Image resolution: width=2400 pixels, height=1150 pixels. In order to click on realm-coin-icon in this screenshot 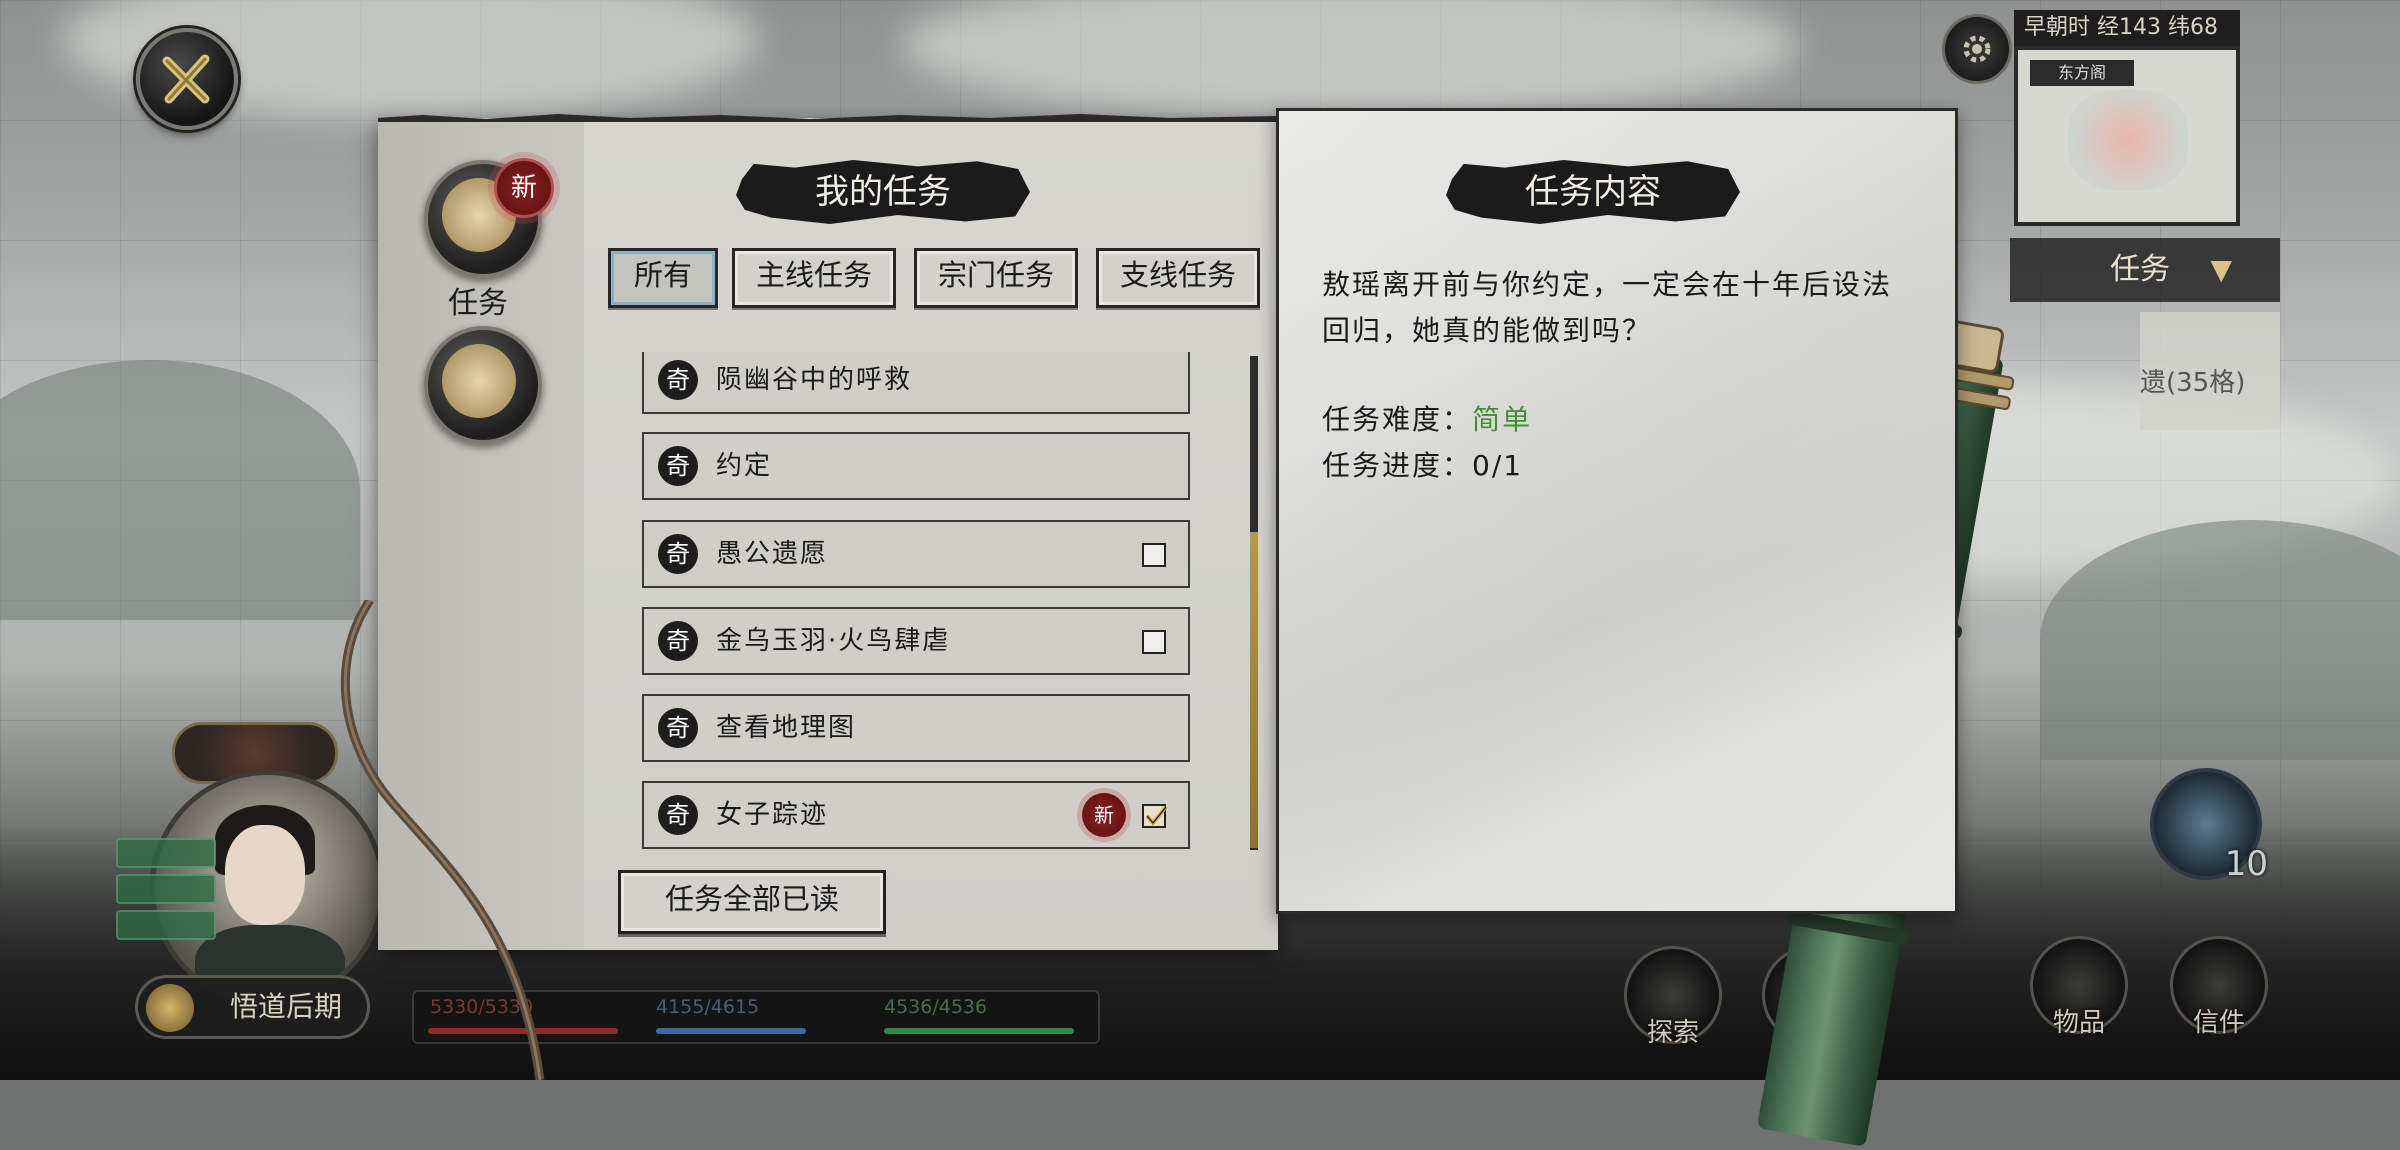, I will do `click(170, 1008)`.